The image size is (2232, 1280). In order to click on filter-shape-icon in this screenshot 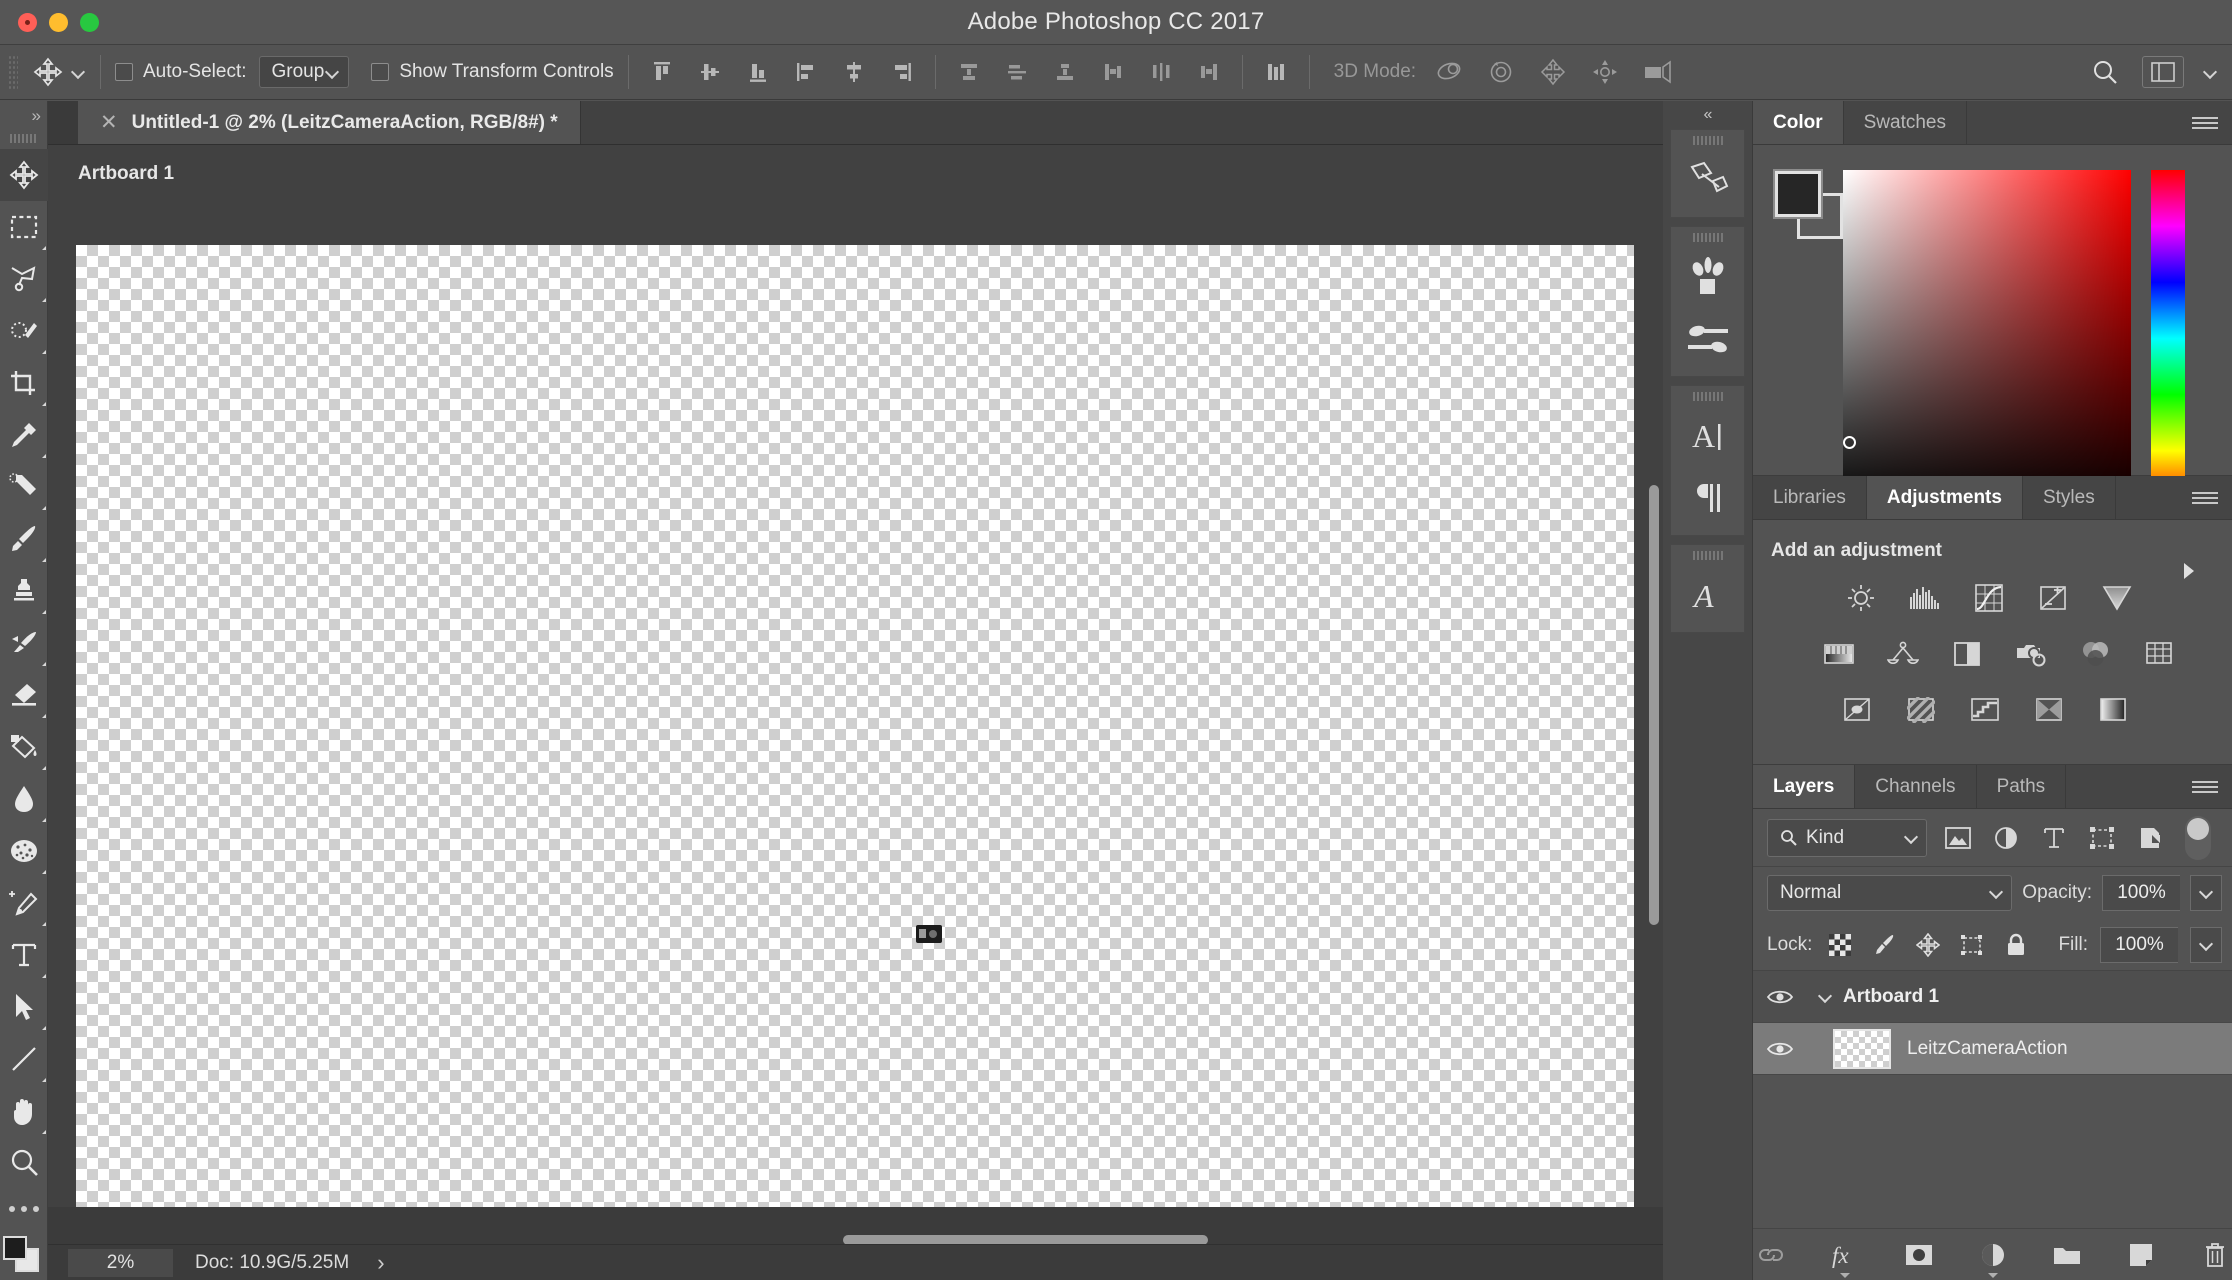, I will do `click(2102, 838)`.